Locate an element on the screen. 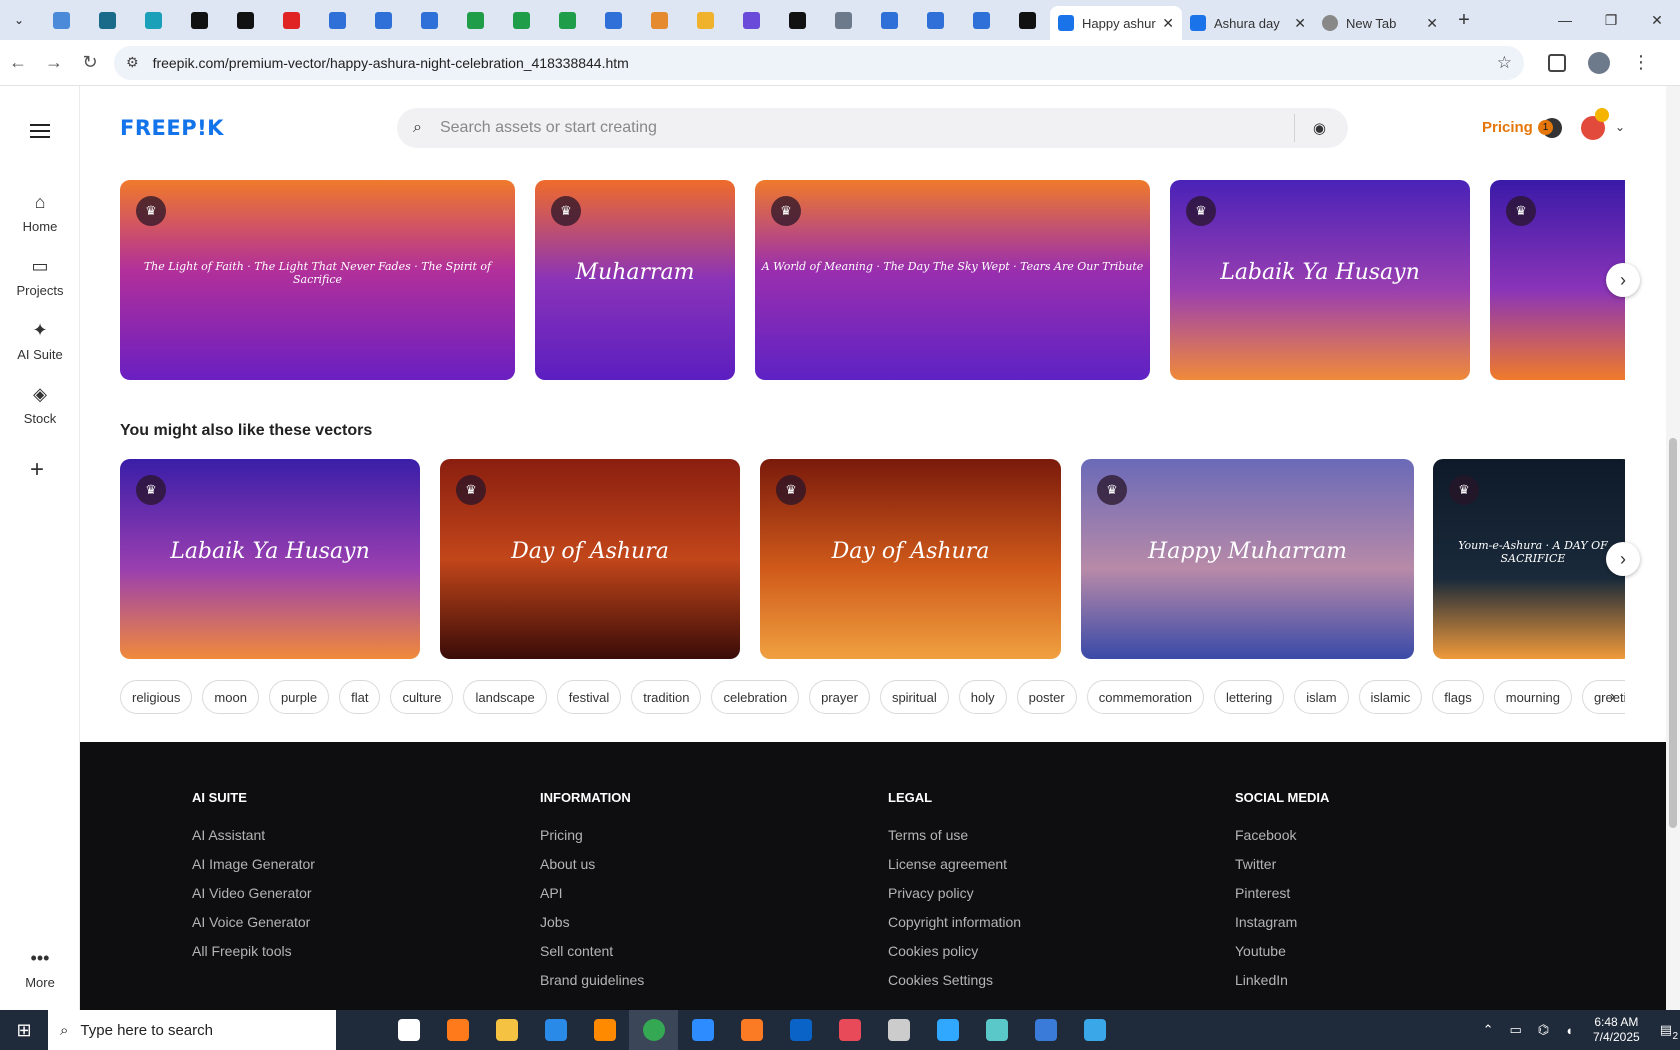 Image resolution: width=1680 pixels, height=1050 pixels. tag-chip: poster is located at coordinates (1046, 697).